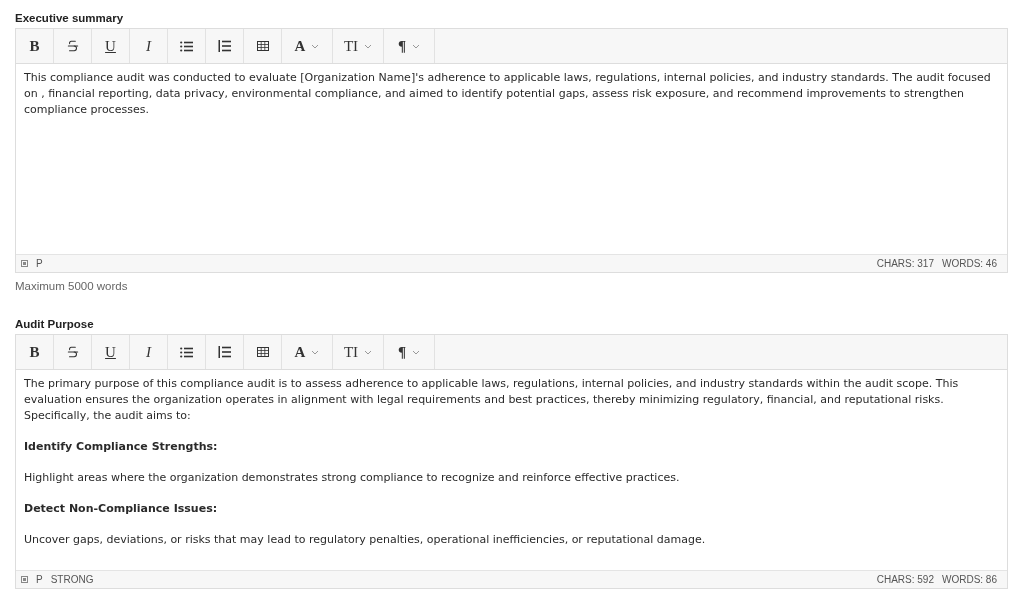  What do you see at coordinates (121, 447) in the screenshot?
I see `bold-heading: Identify Compliance Strengths:` at bounding box center [121, 447].